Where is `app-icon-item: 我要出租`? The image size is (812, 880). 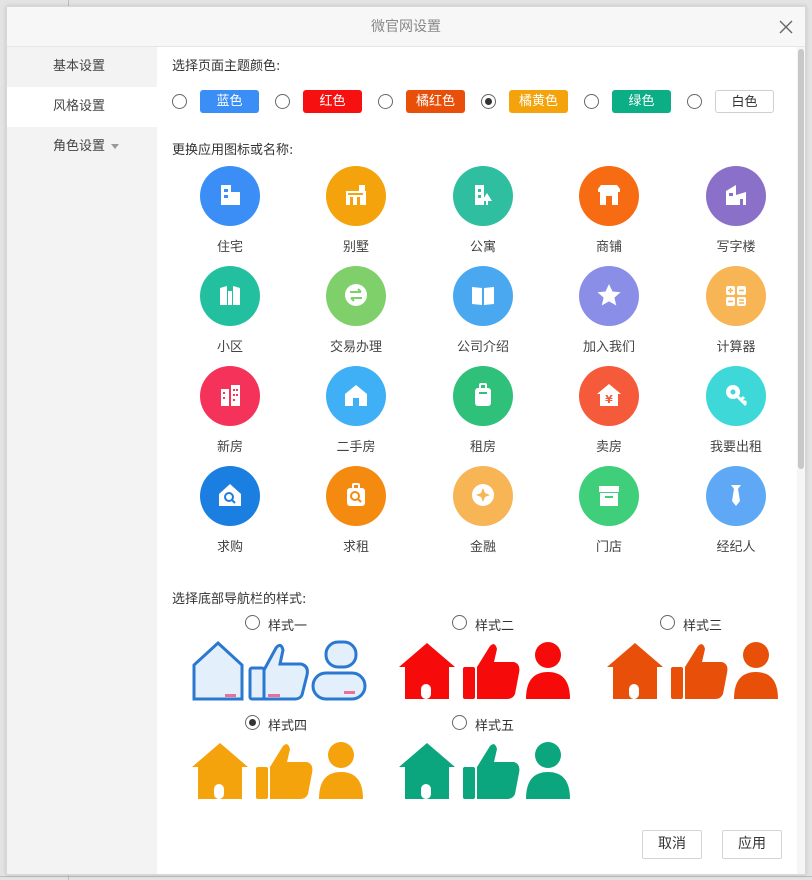
app-icon-item: 我要出租 is located at coordinates (736, 410).